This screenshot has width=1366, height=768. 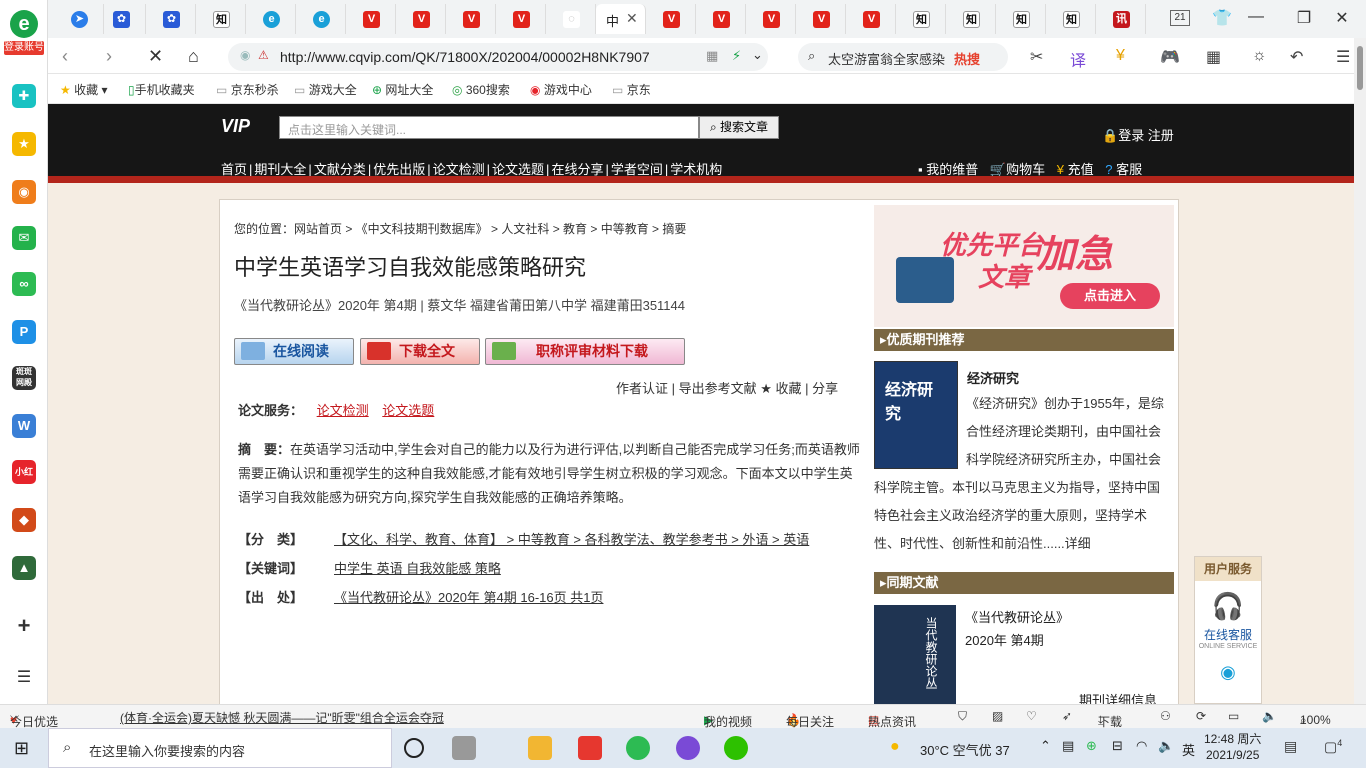 I want to click on bookmark-nav: ⊕ 网址大全, so click(x=402, y=89).